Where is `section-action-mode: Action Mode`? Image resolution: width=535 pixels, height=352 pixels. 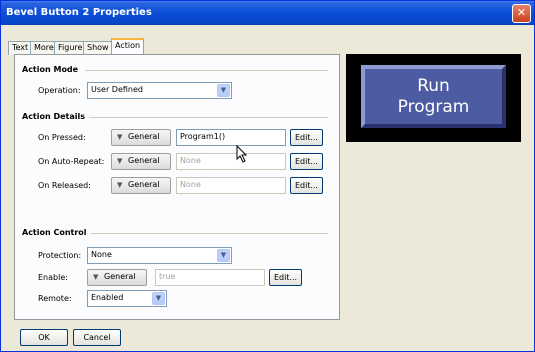 section-action-mode: Action Mode is located at coordinates (50, 69).